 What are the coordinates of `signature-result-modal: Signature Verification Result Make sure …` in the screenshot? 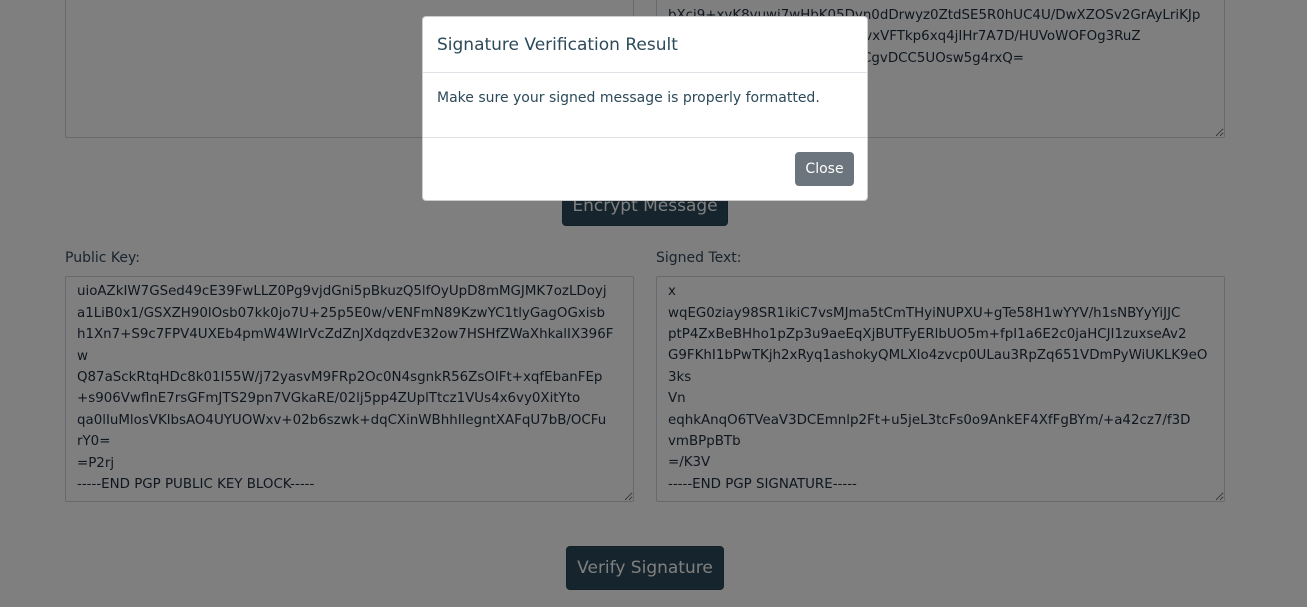 It's located at (645, 108).